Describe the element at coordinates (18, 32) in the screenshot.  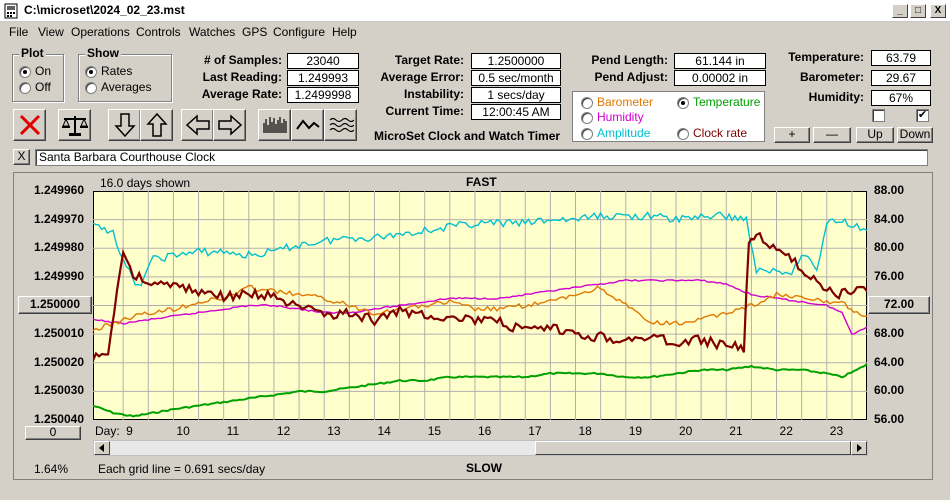
I see `menu-file: File` at that location.